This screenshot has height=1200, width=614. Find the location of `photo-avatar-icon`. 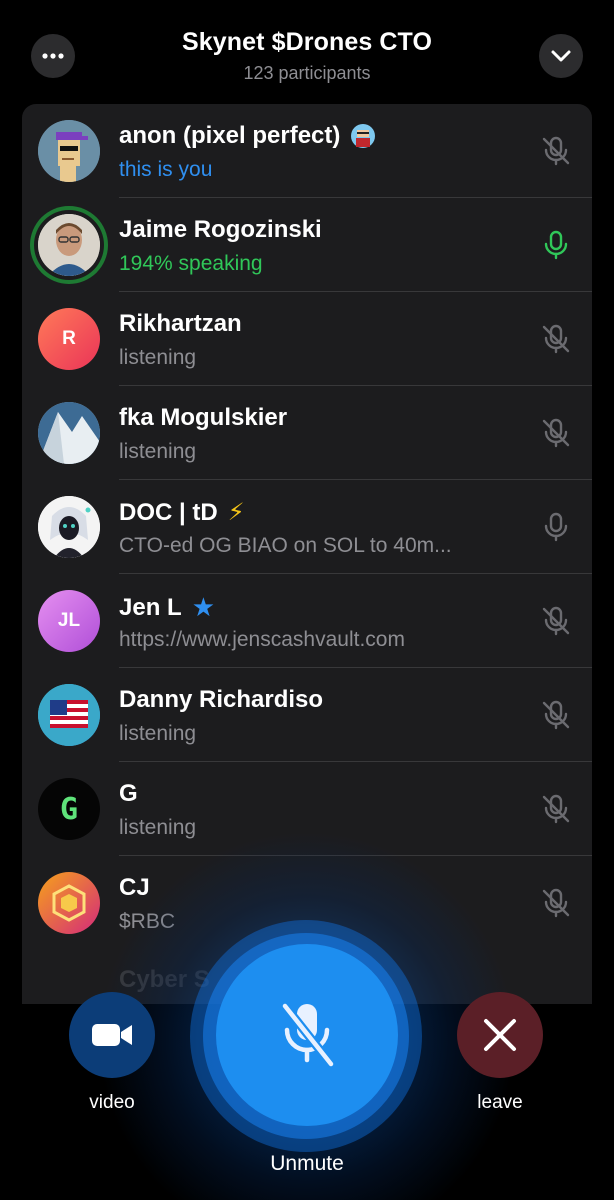

photo-avatar-icon is located at coordinates (69, 245).